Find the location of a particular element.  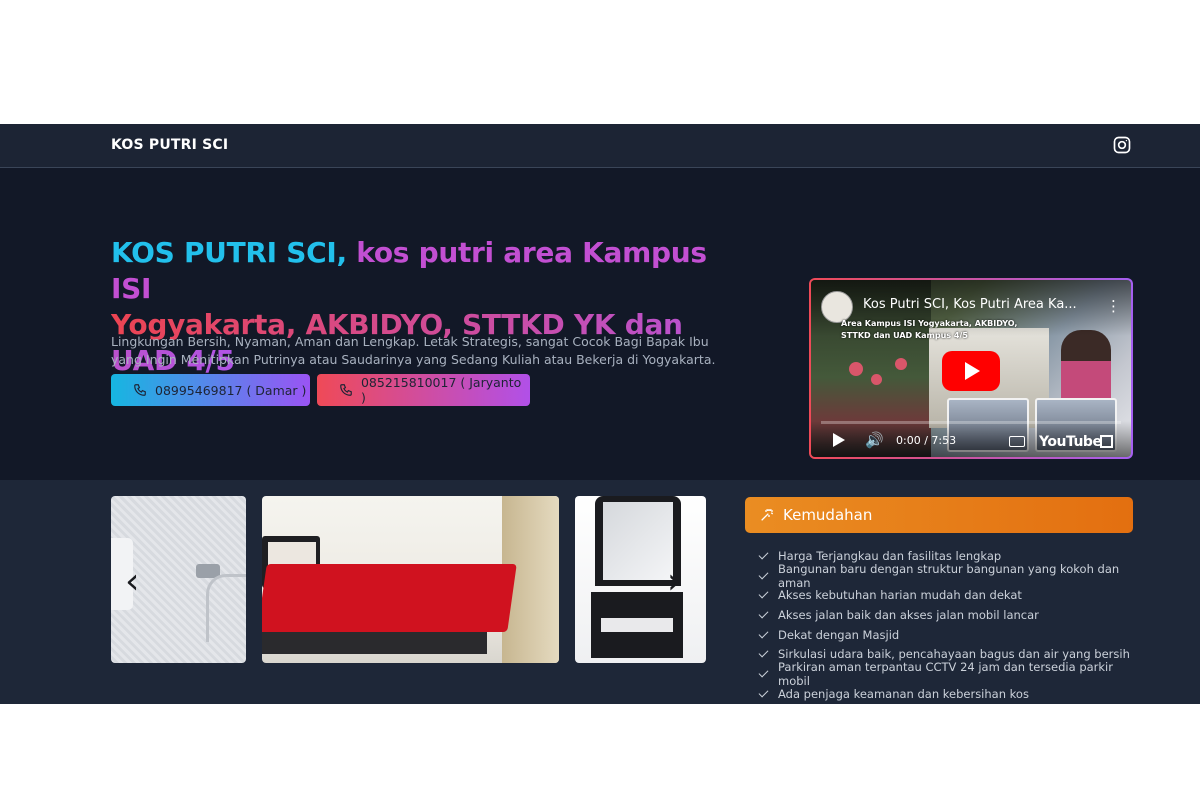

dresser-photo is located at coordinates (640, 579).